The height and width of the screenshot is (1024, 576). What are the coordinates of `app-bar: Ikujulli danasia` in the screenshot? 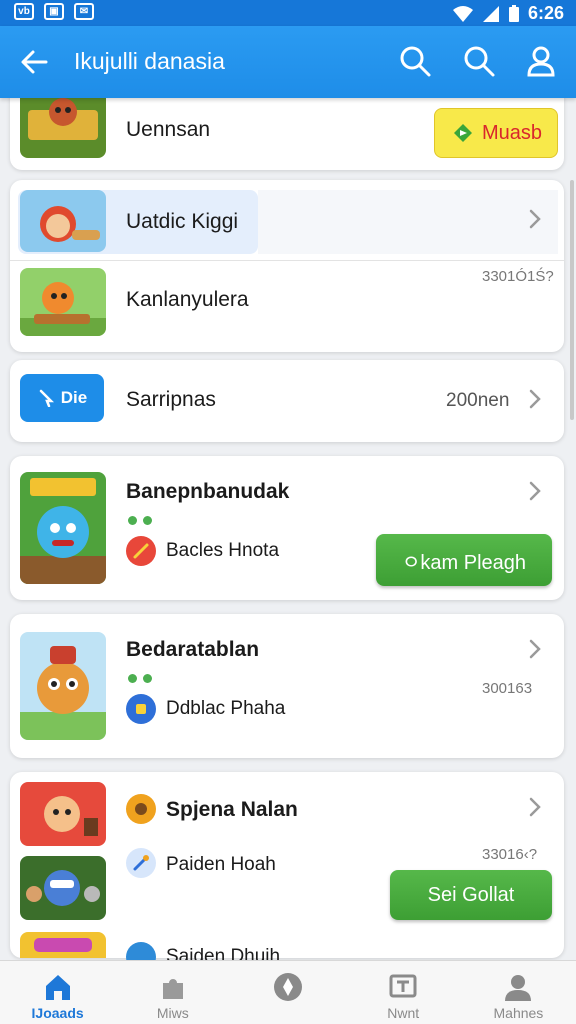 It's located at (288, 62).